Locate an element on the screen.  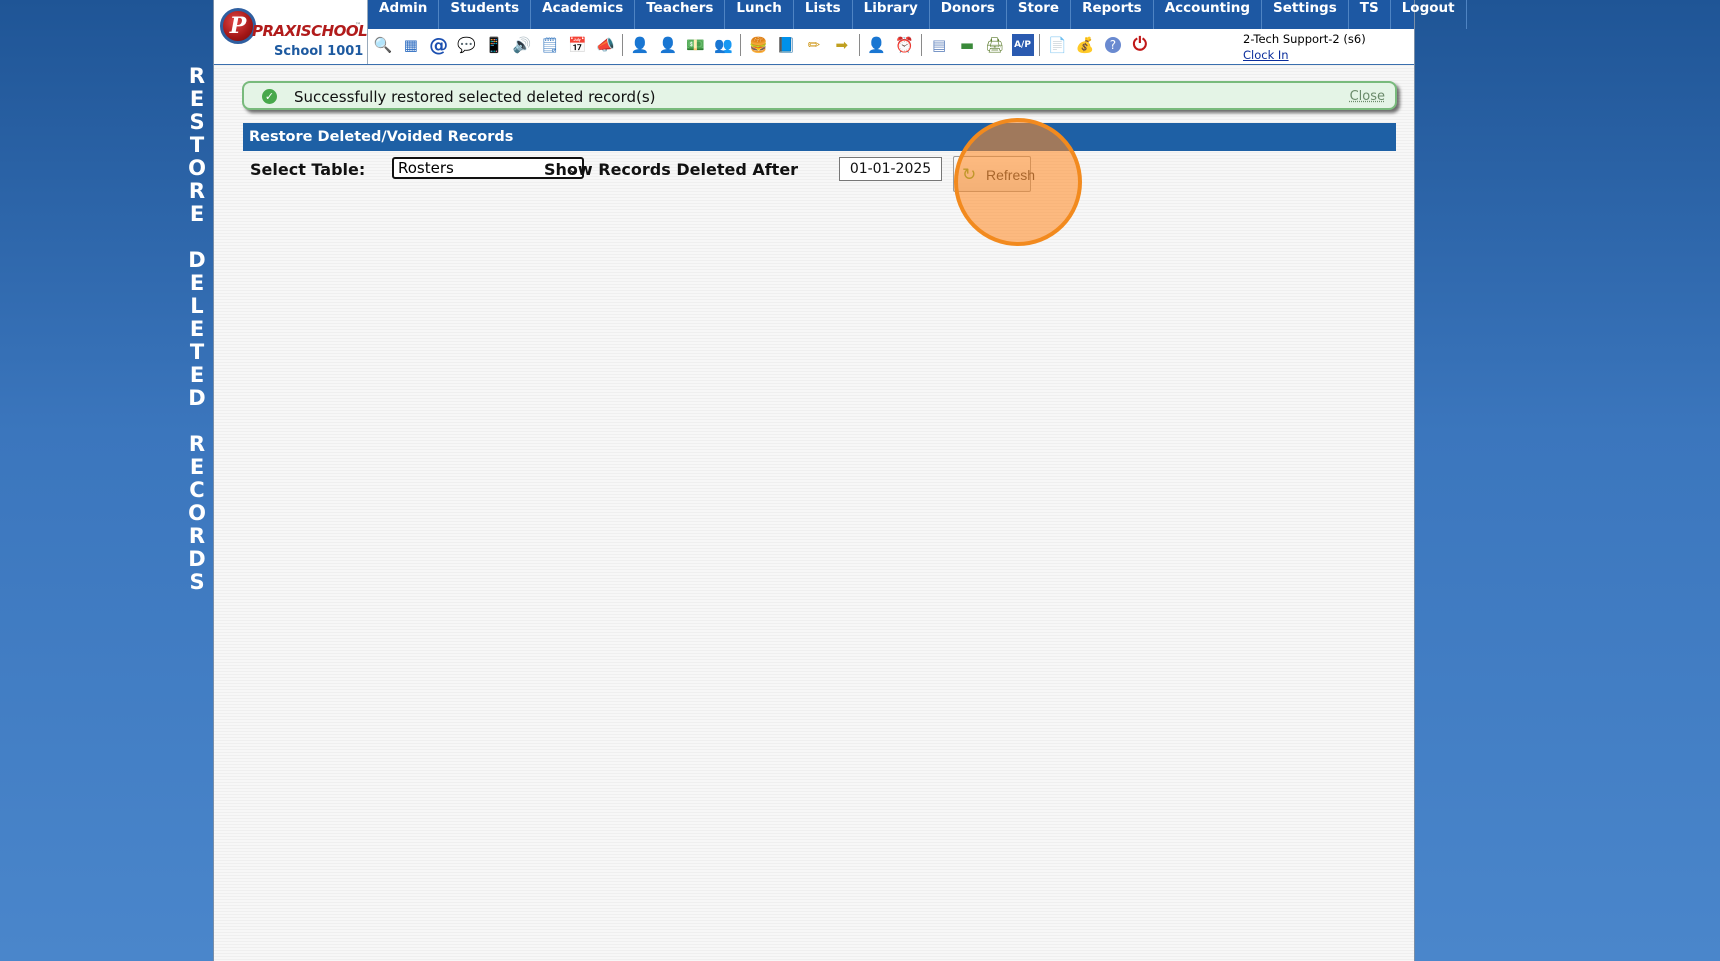
export-icon: ➡ is located at coordinates (842, 45).